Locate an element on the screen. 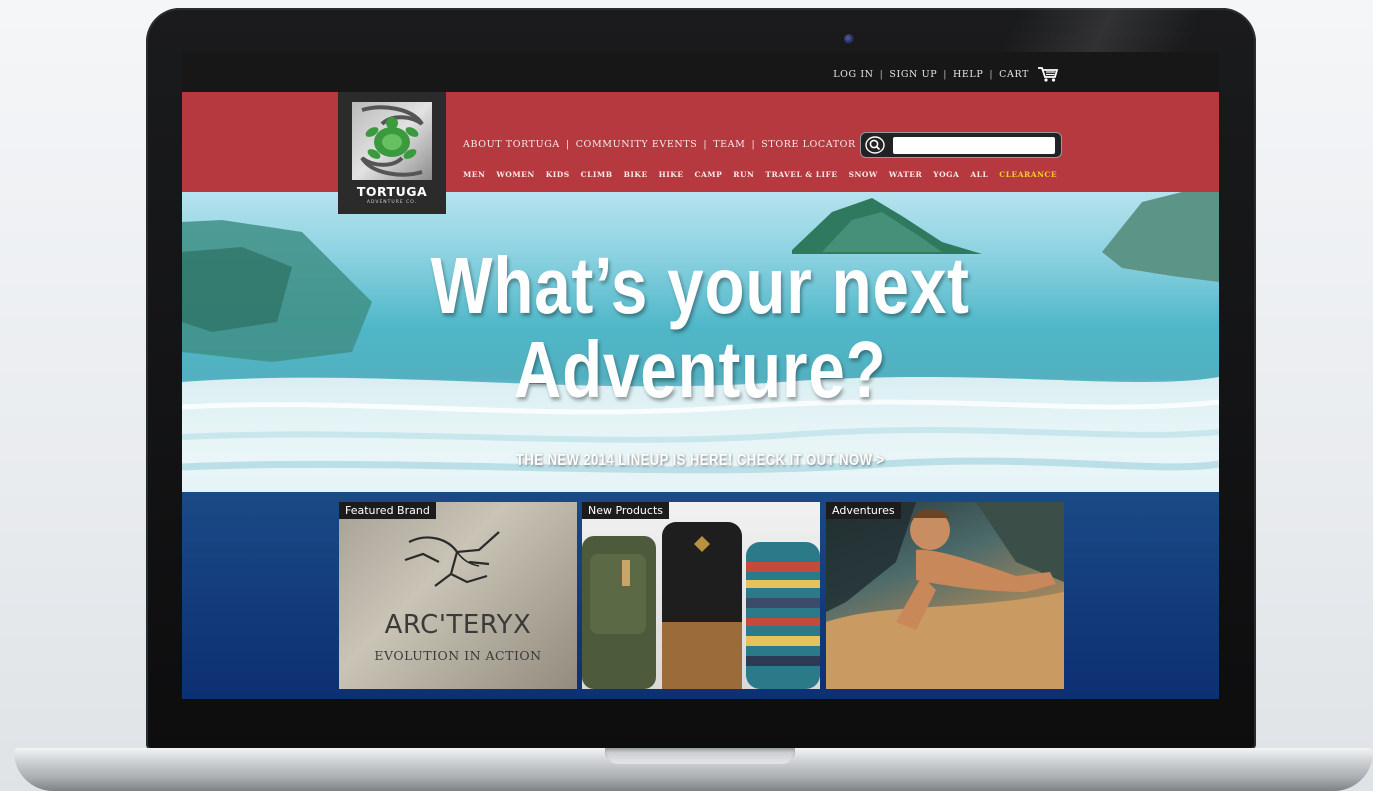 This screenshot has height=791, width=1373. hero-title-line-2: Adventure? is located at coordinates (700, 369).